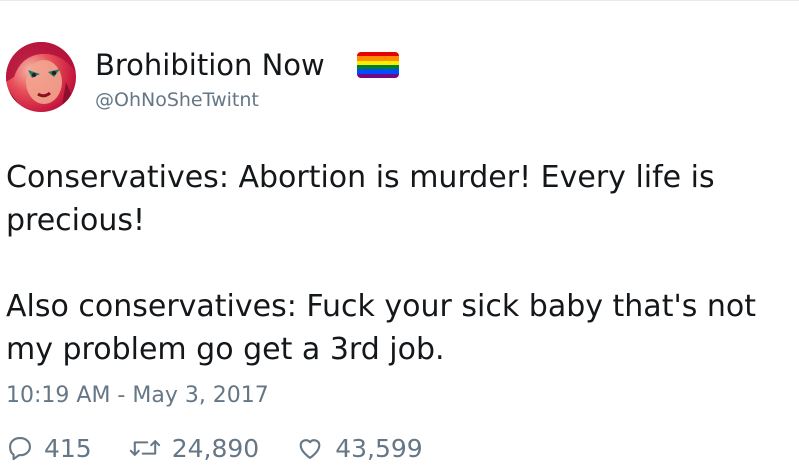  I want to click on avatar-illustration, so click(41, 77).